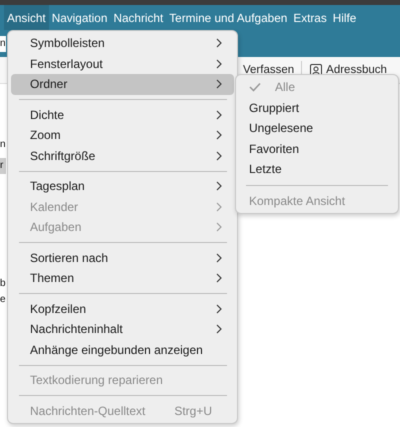 Image resolution: width=400 pixels, height=427 pixels. What do you see at coordinates (122, 156) in the screenshot?
I see `menu-item: Schriftgröße` at bounding box center [122, 156].